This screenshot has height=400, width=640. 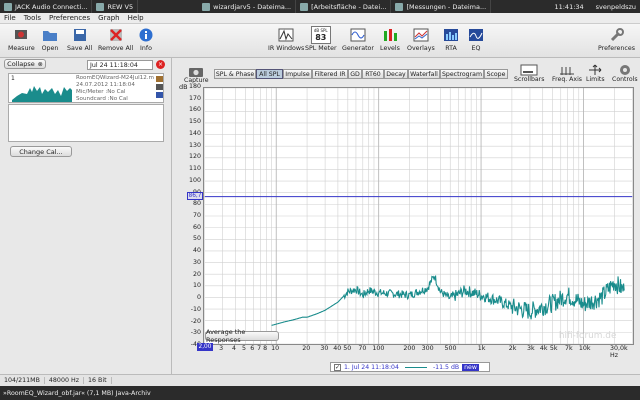 I want to click on measure-button: Measure, so click(x=21, y=39).